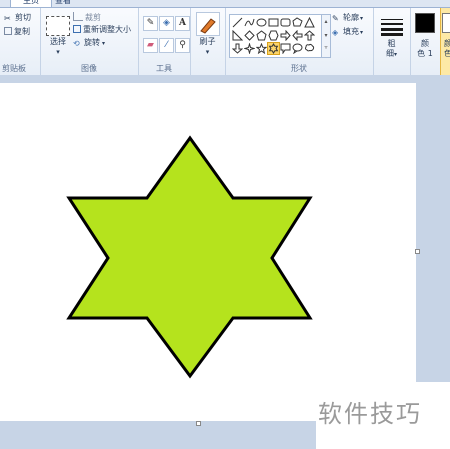 The image size is (450, 449). I want to click on image-group-label: 图像, so click(89, 68).